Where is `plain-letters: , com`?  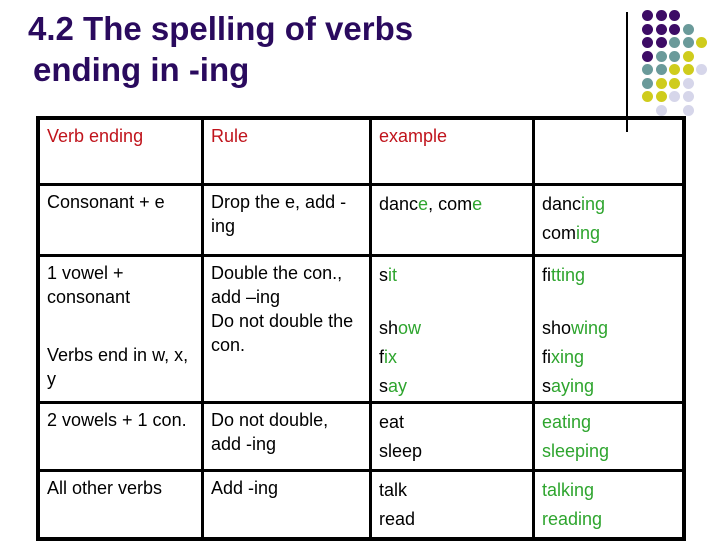 plain-letters: , com is located at coordinates (450, 204).